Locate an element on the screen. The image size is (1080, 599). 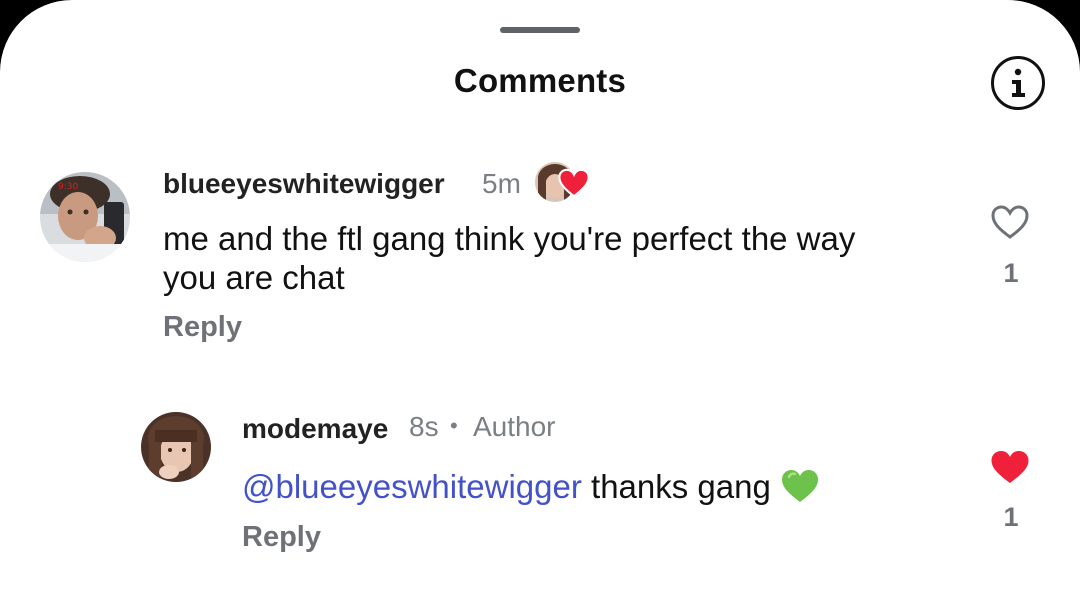
avatar is located at coordinates (176, 447).